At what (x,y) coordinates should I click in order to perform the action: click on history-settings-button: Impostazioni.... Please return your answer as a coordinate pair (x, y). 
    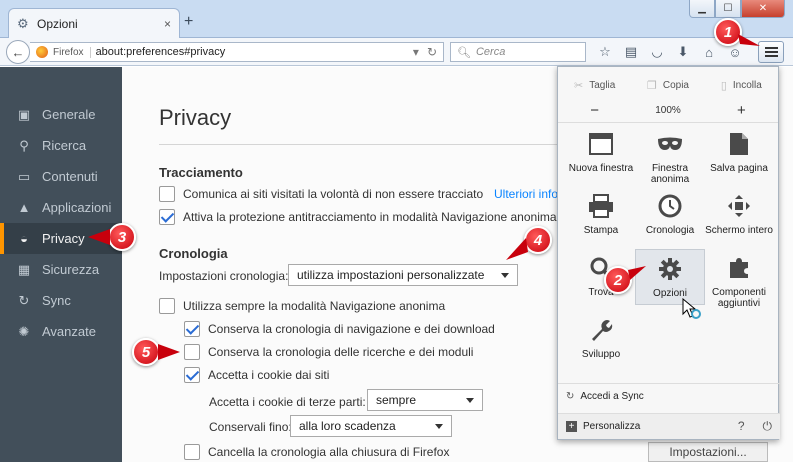
    Looking at the image, I should click on (708, 452).